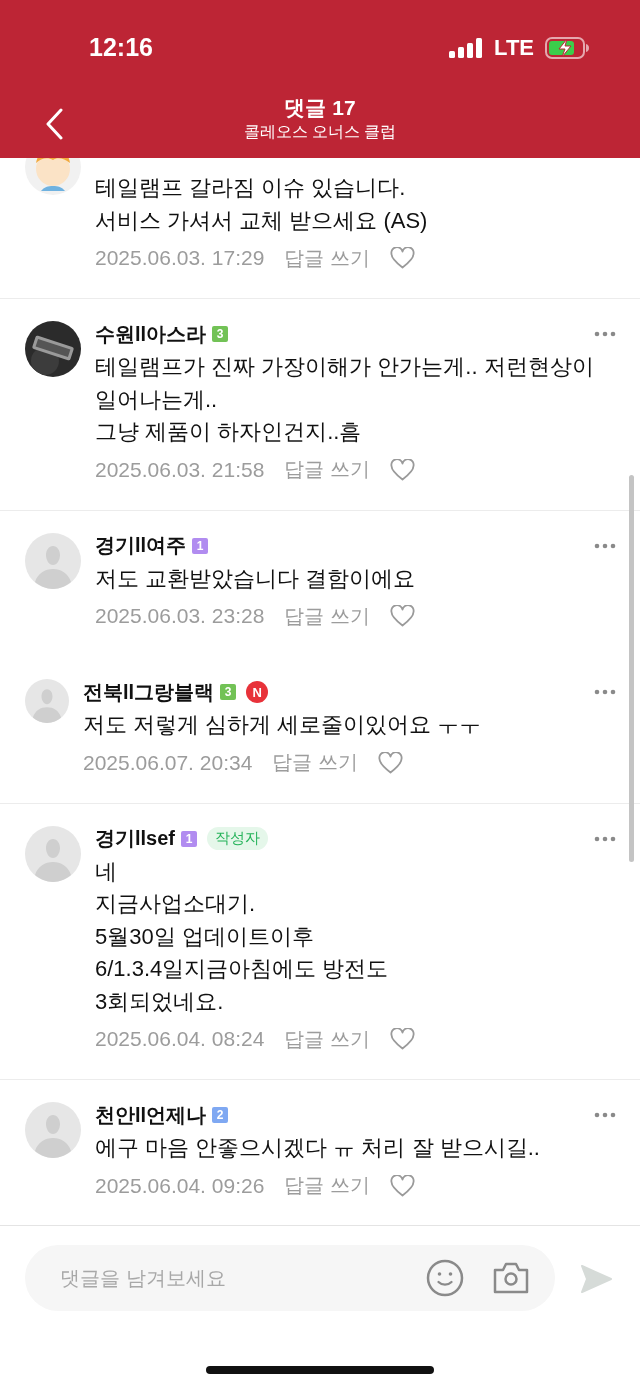  Describe the element at coordinates (290, 1278) in the screenshot. I see `comment-input: 댓글을 남겨보세요` at that location.